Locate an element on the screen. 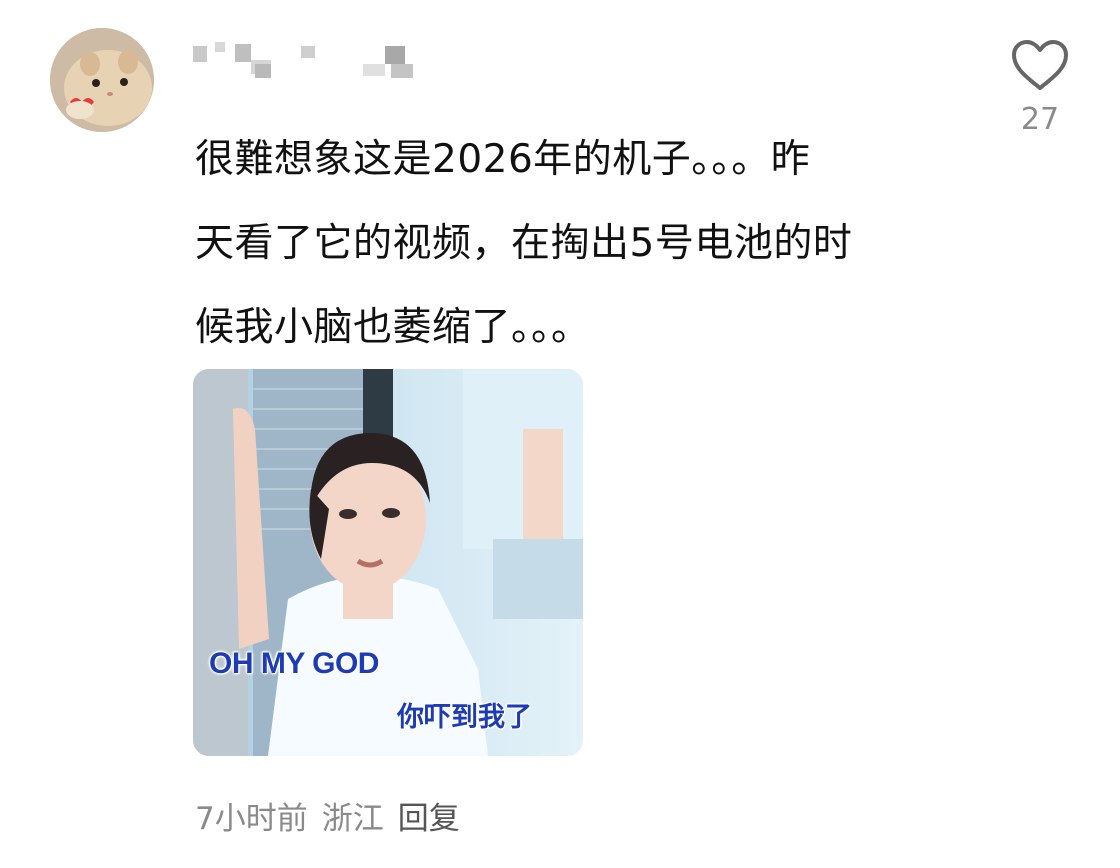  comment-text-line: 天看了它的视频，在掏出5号电池的时 is located at coordinates (524, 243).